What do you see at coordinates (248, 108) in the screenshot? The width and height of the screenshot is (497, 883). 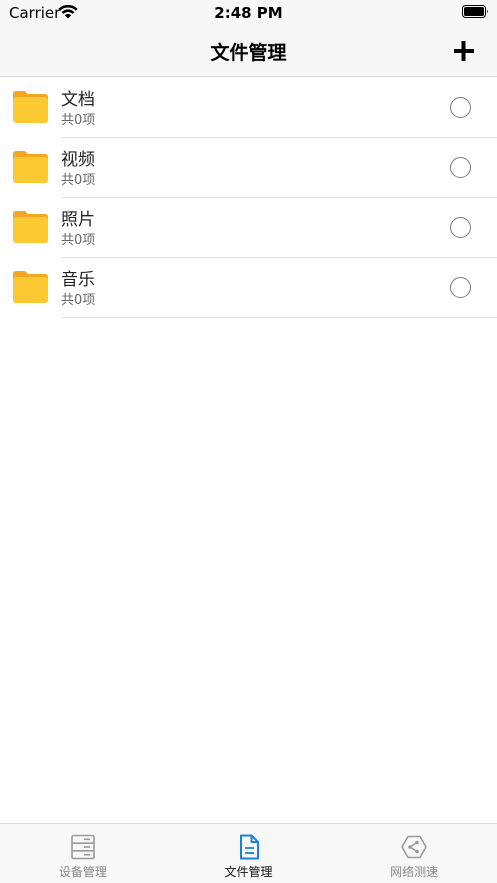 I see `folder-row-documents: 文档 共0项` at bounding box center [248, 108].